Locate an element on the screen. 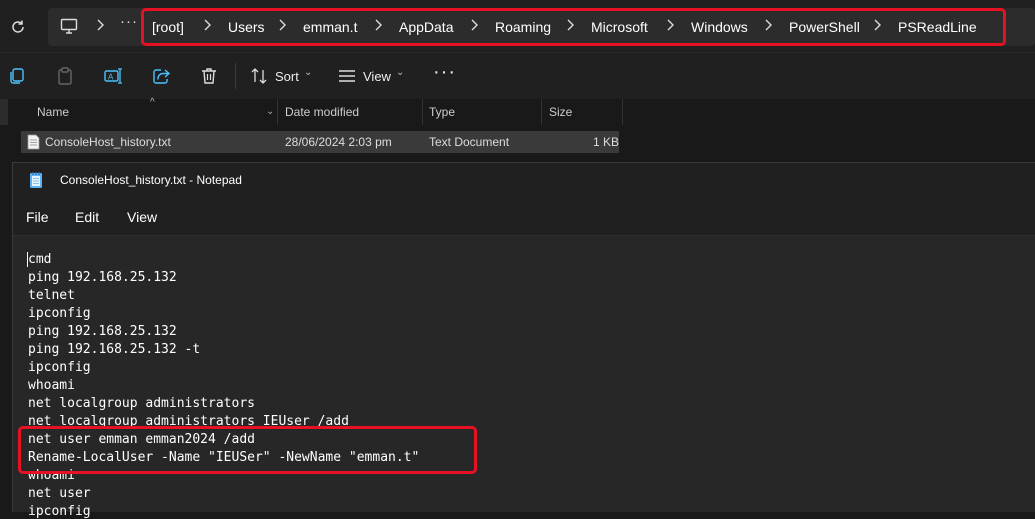  text-line: whoami is located at coordinates (51, 385).